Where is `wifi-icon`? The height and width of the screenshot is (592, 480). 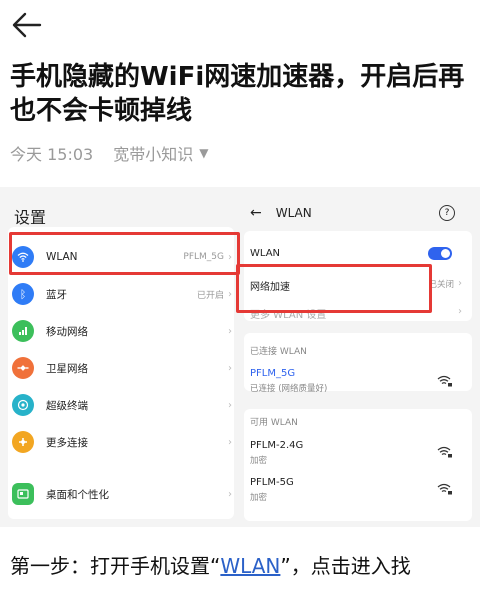
wifi-icon is located at coordinates (23, 257).